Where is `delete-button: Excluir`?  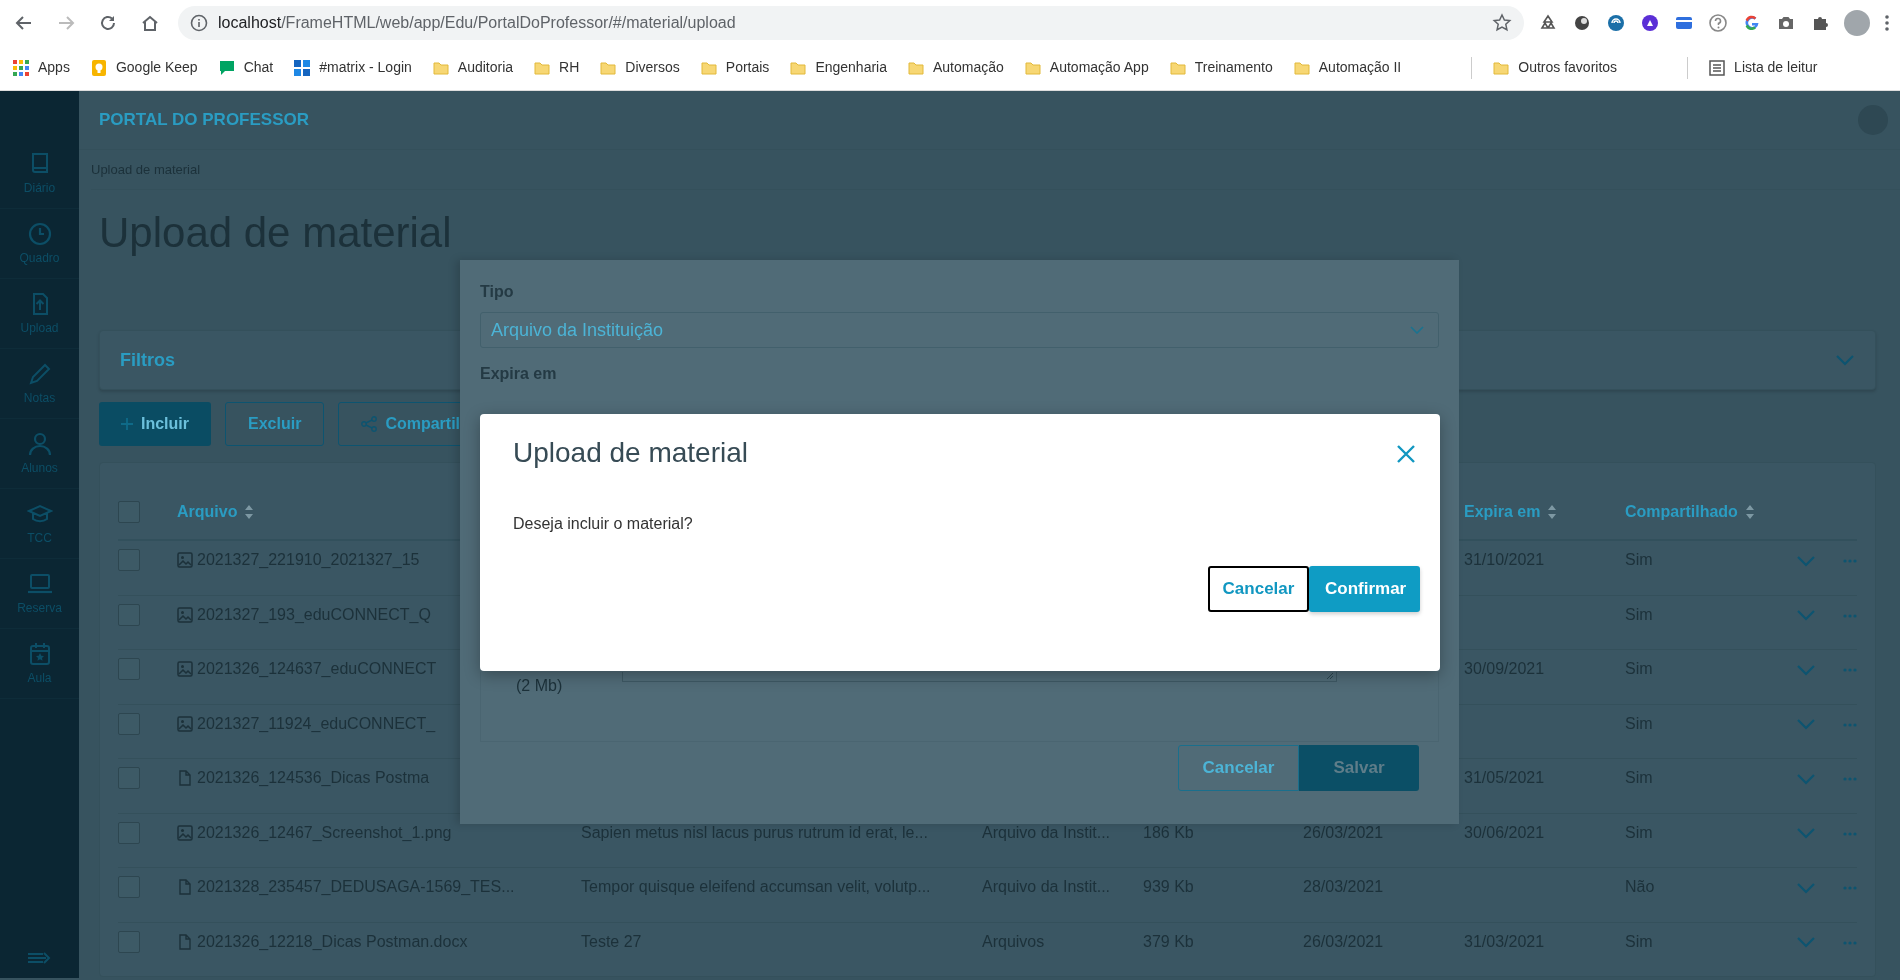
delete-button: Excluir is located at coordinates (275, 424).